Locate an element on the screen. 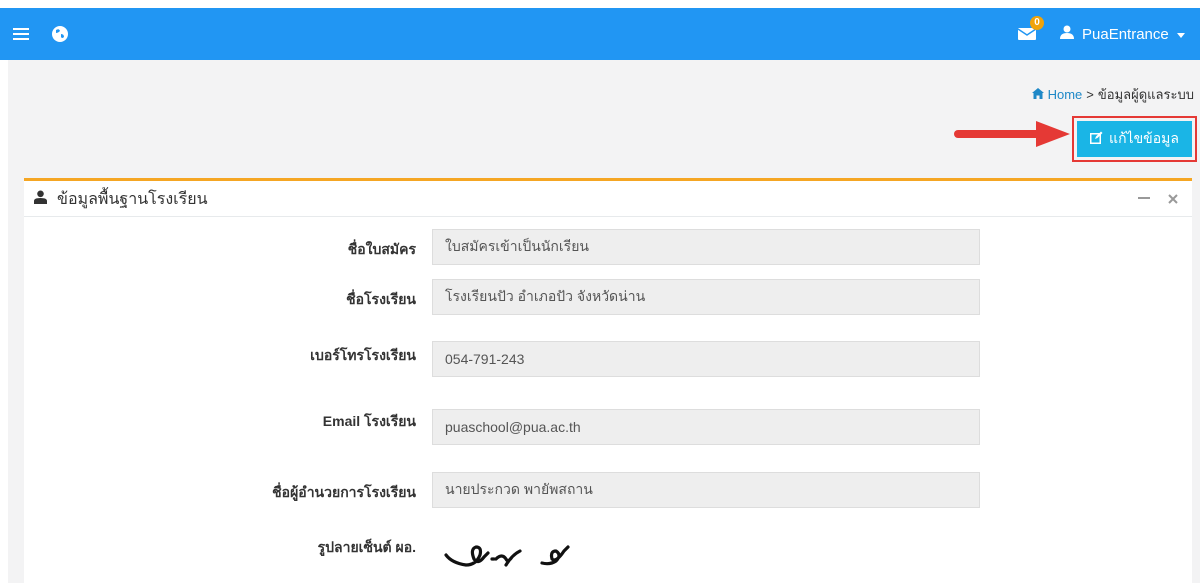 This screenshot has height=583, width=1200. director-name-label: ชื่อผู้อำนวยการโรงเรียน is located at coordinates (344, 492).